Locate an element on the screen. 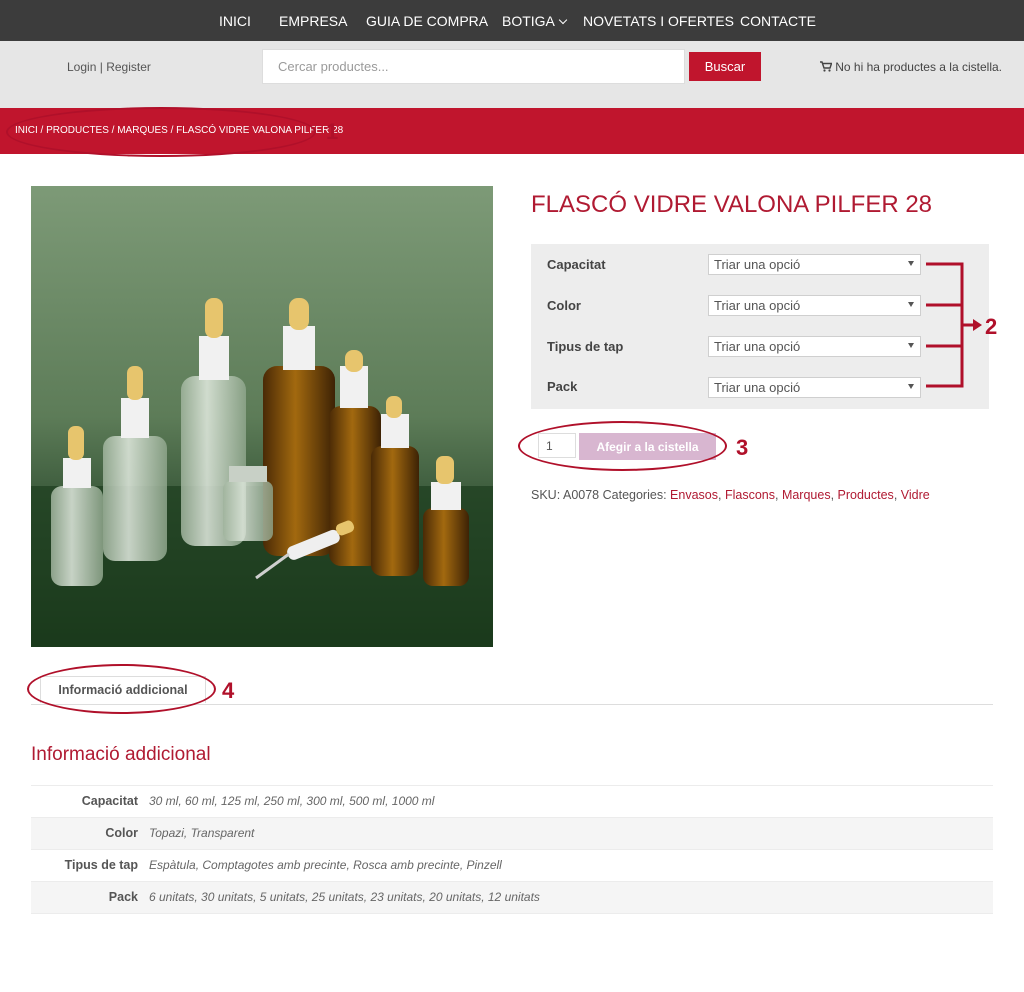  nav-item-empresa: EMPRESA is located at coordinates (313, 20).